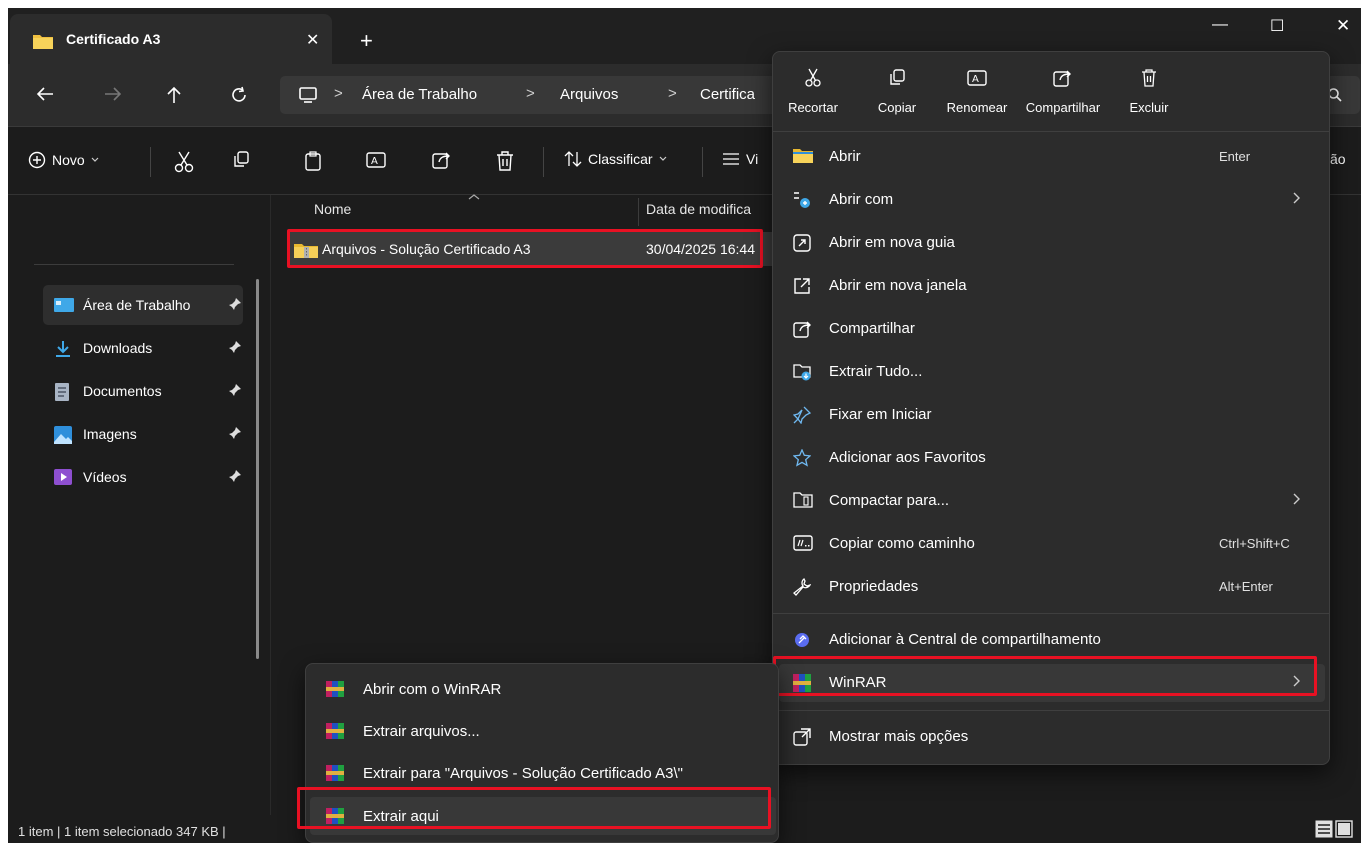 The height and width of the screenshot is (843, 1361). What do you see at coordinates (442, 160) in the screenshot?
I see `share-icon` at bounding box center [442, 160].